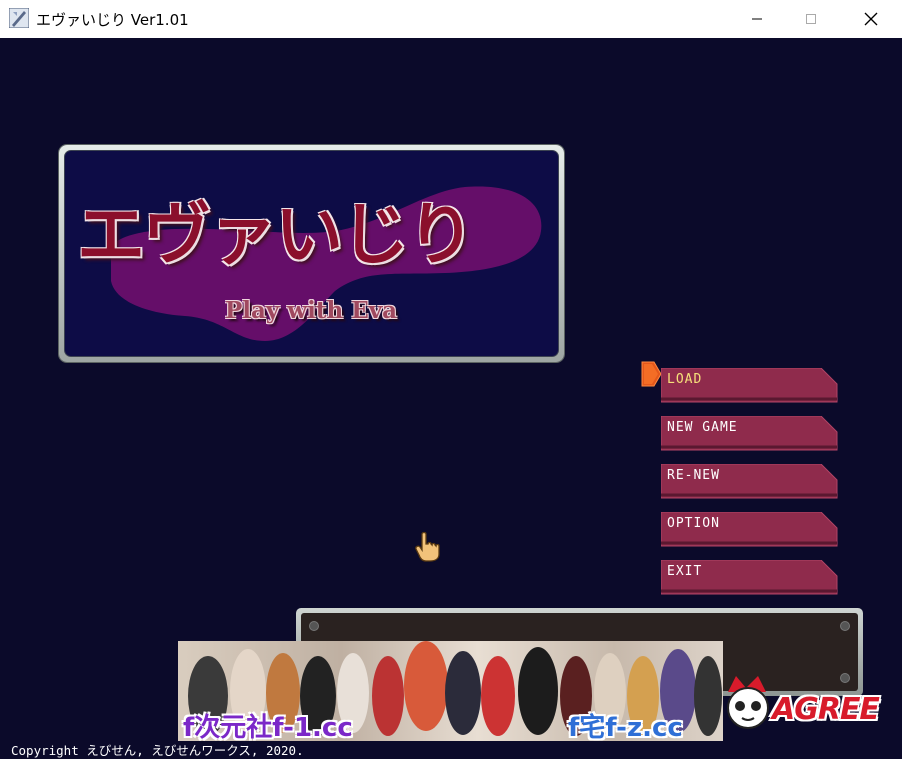 This screenshot has height=759, width=902. Describe the element at coordinates (450, 691) in the screenshot. I see `watermark-banner: f次元社f-1.cc f宅f-z.cc` at that location.